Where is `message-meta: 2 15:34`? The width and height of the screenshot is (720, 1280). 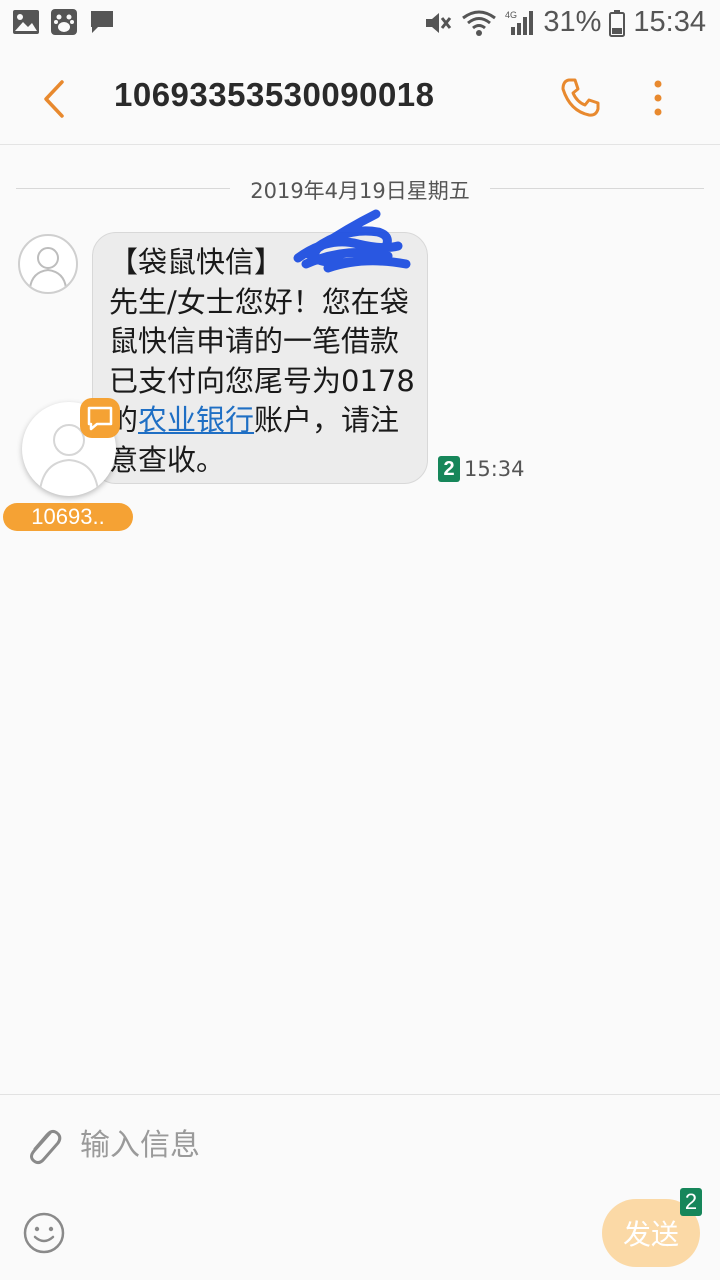 message-meta: 2 15:34 is located at coordinates (481, 469).